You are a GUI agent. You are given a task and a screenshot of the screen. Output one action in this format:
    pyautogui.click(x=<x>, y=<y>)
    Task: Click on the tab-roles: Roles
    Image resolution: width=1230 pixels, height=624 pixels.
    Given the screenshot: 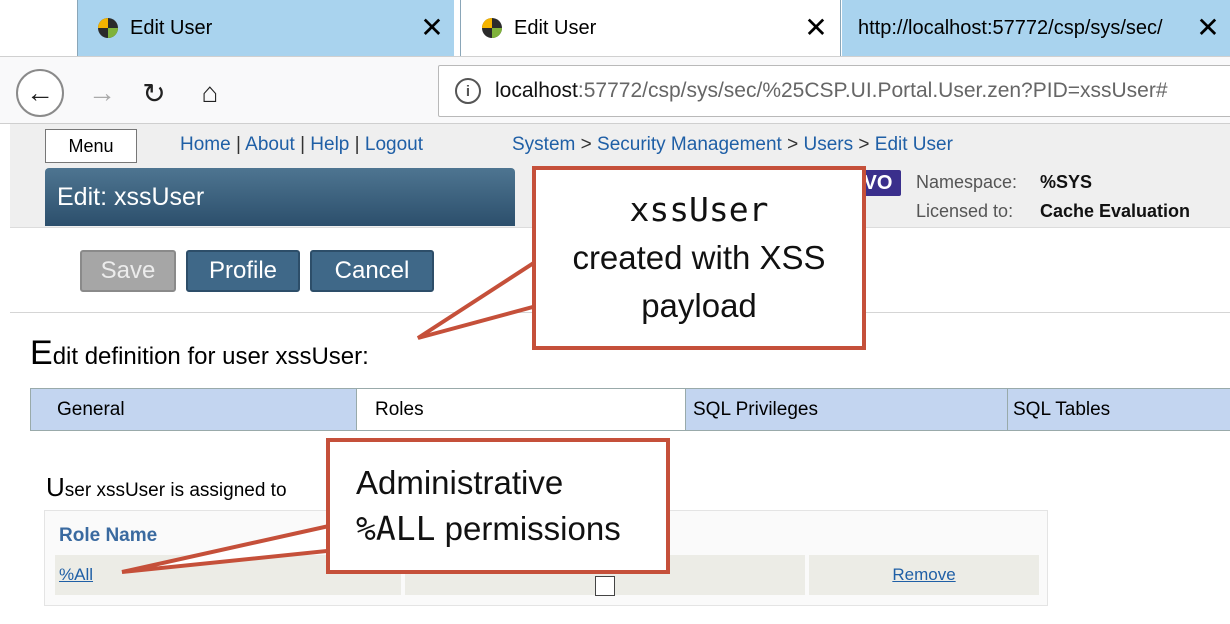 What is the action you would take?
    pyautogui.click(x=521, y=409)
    